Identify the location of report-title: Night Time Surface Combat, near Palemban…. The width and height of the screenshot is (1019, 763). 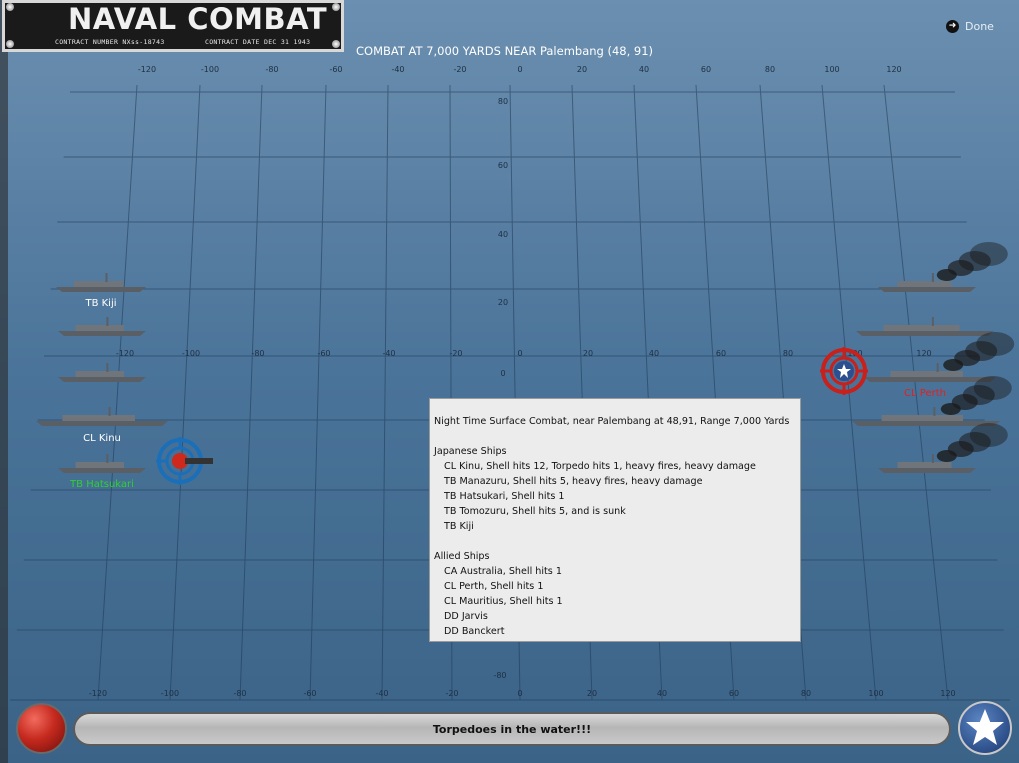
(612, 421).